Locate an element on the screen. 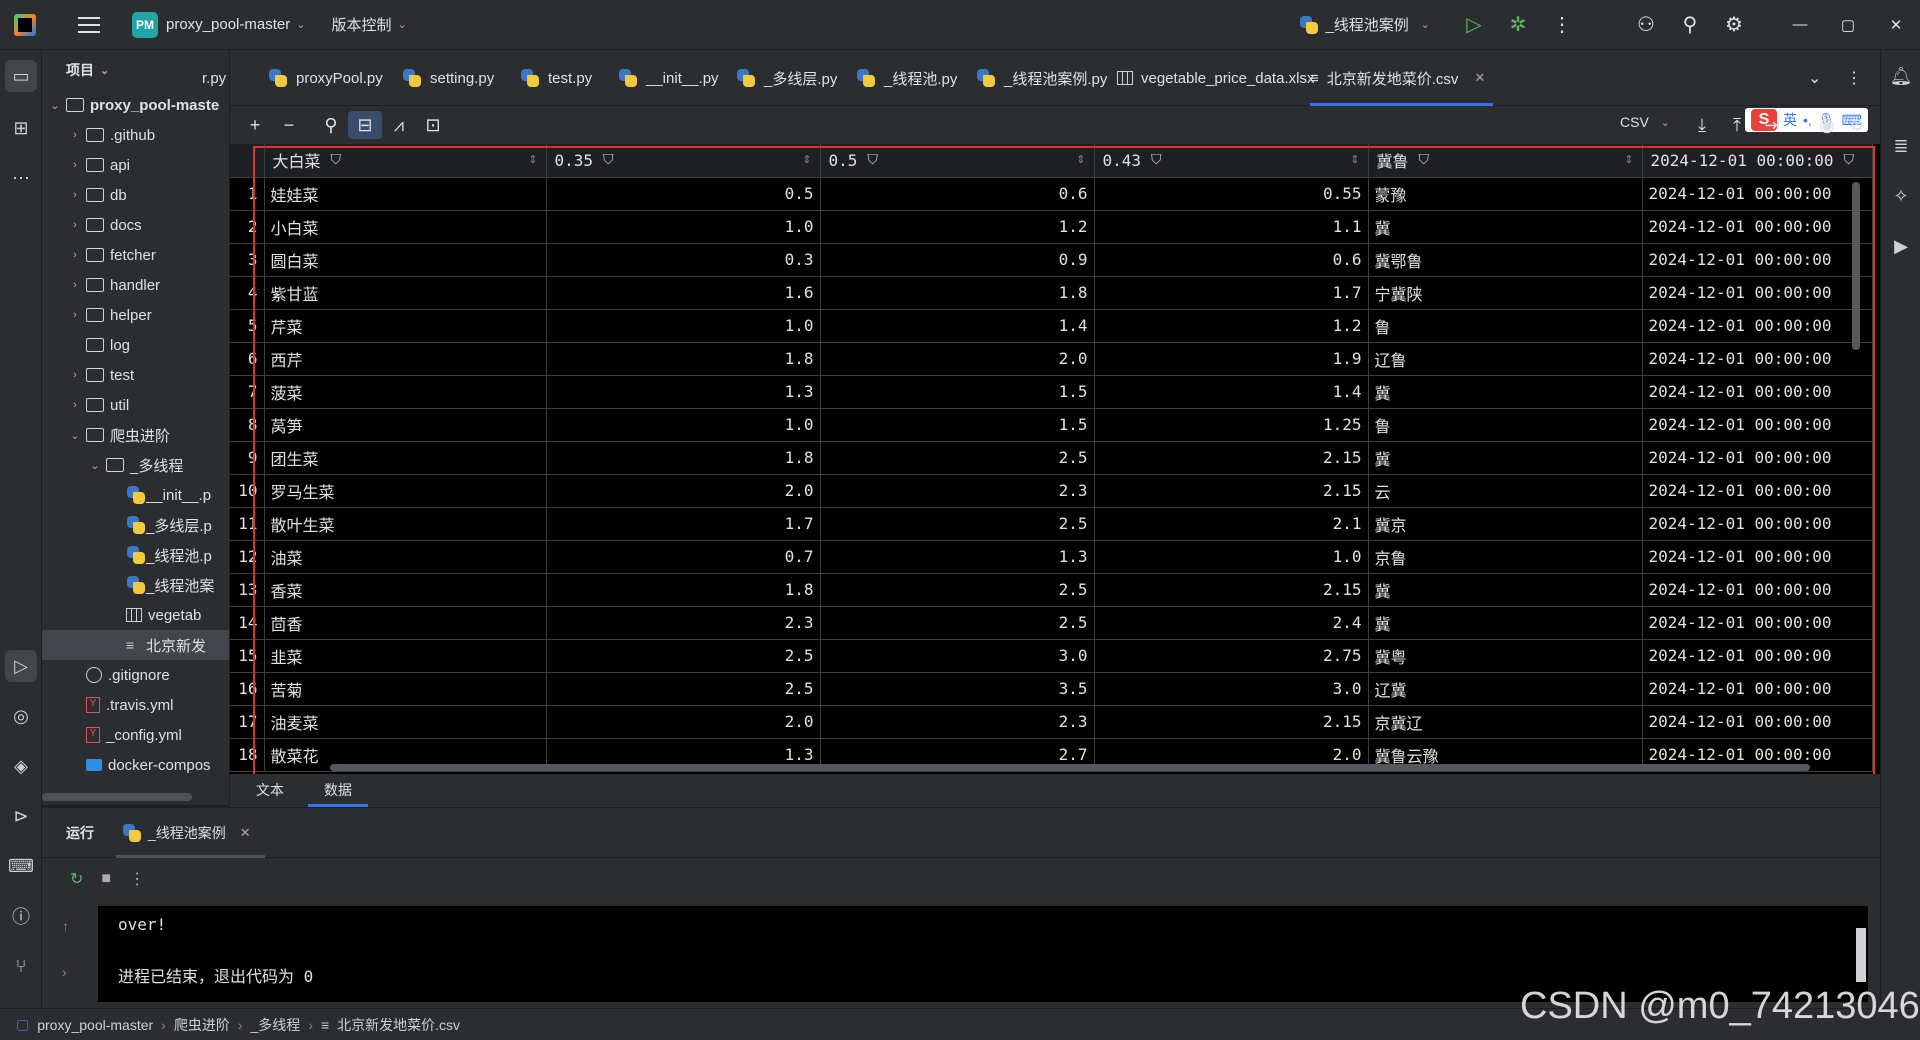 This screenshot has width=1920, height=1040. settings-icon: ⚙ is located at coordinates (1734, 24).